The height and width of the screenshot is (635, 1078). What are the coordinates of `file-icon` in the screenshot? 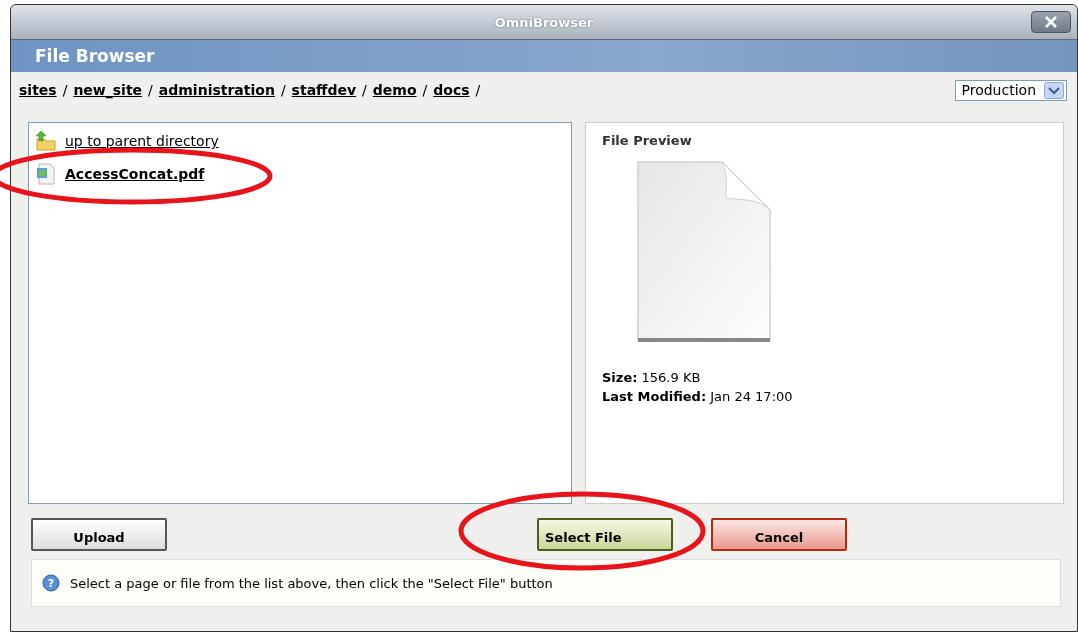 It's located at (46, 174).